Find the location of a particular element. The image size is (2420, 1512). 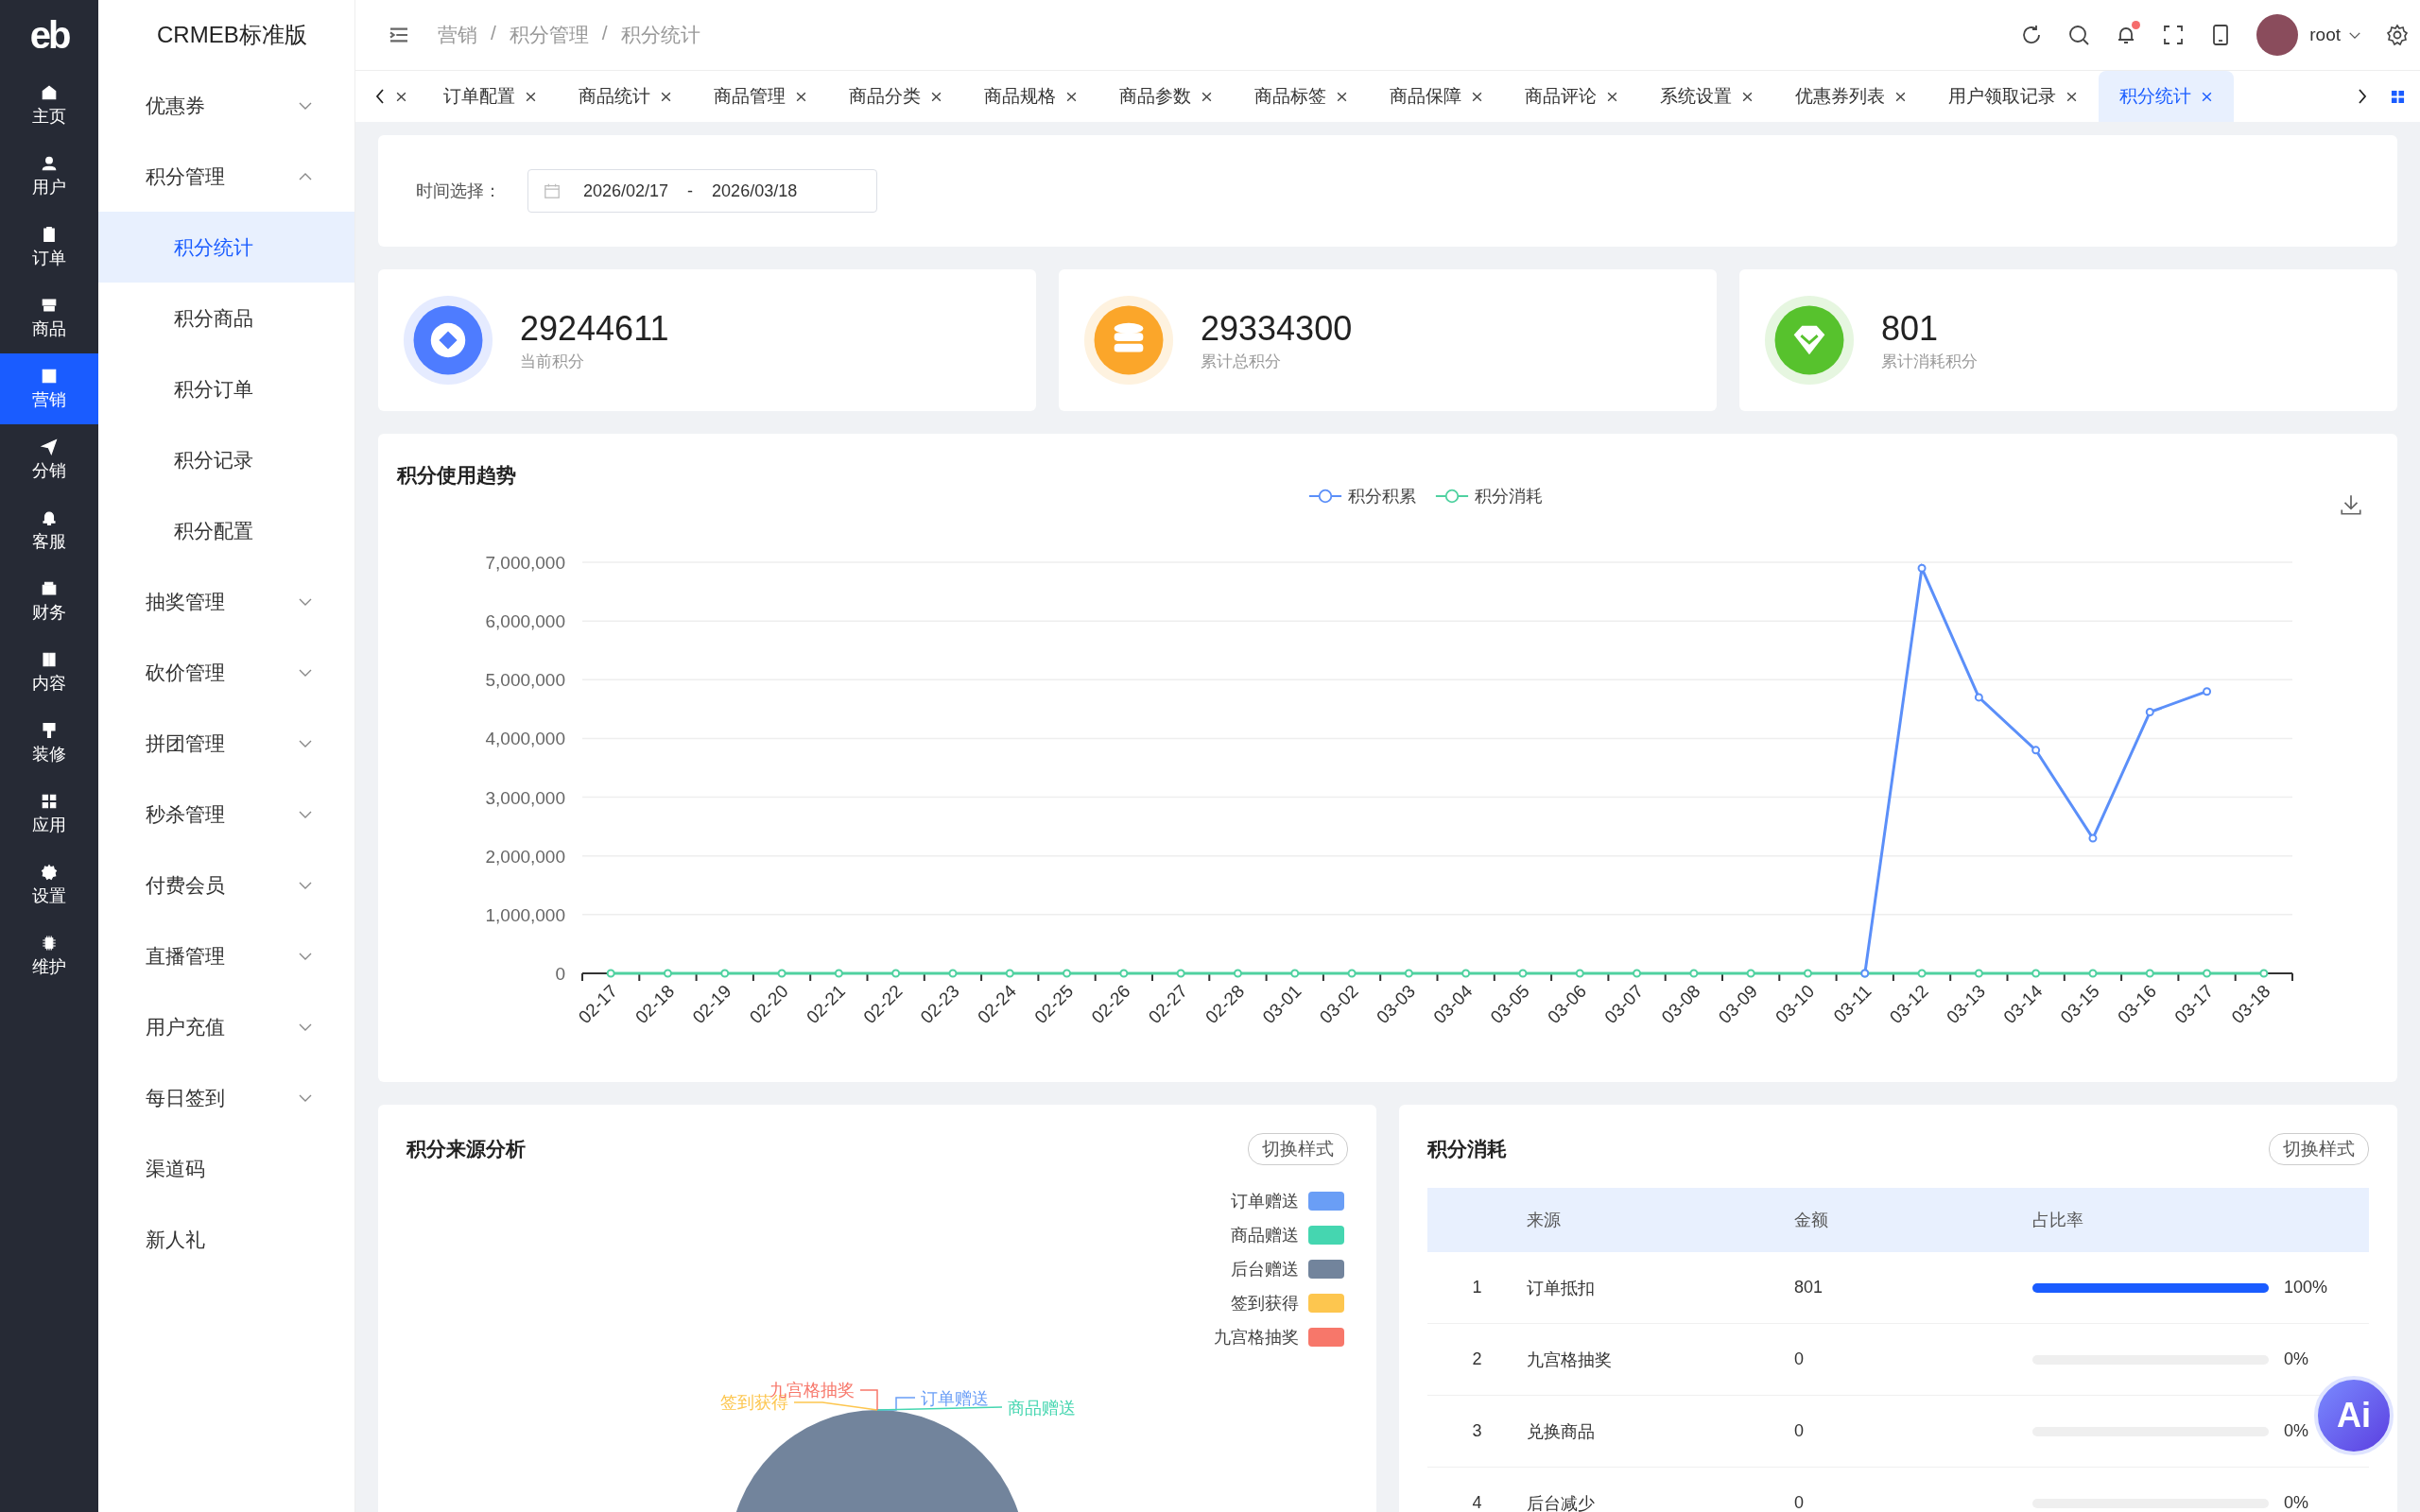

tab: 优惠券列表 is located at coordinates (1850, 96).